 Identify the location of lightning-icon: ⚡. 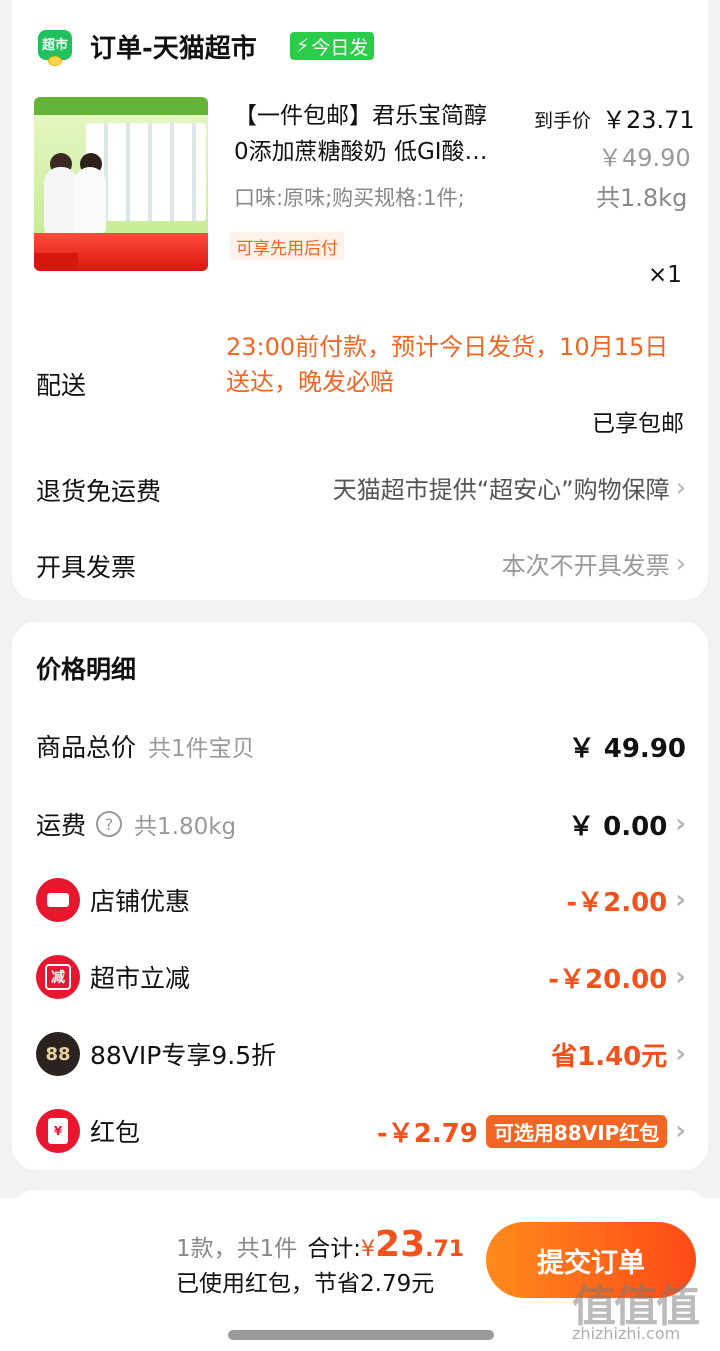
(303, 46).